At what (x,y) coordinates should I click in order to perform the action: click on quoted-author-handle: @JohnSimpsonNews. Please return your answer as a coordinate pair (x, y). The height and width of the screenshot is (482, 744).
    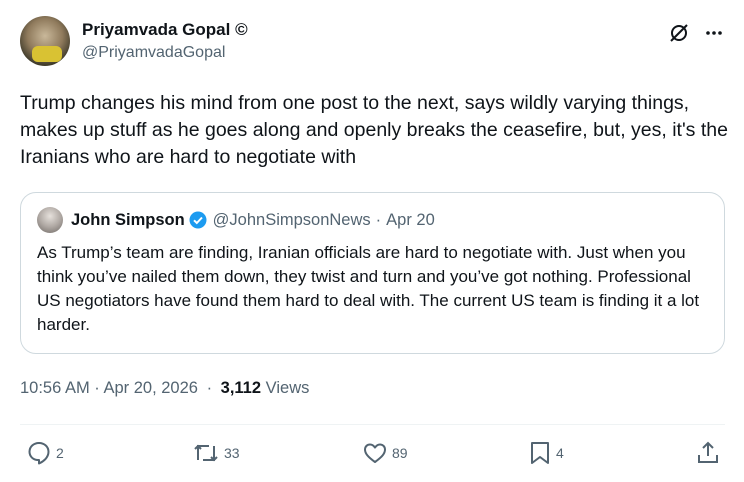
    Looking at the image, I should click on (291, 219).